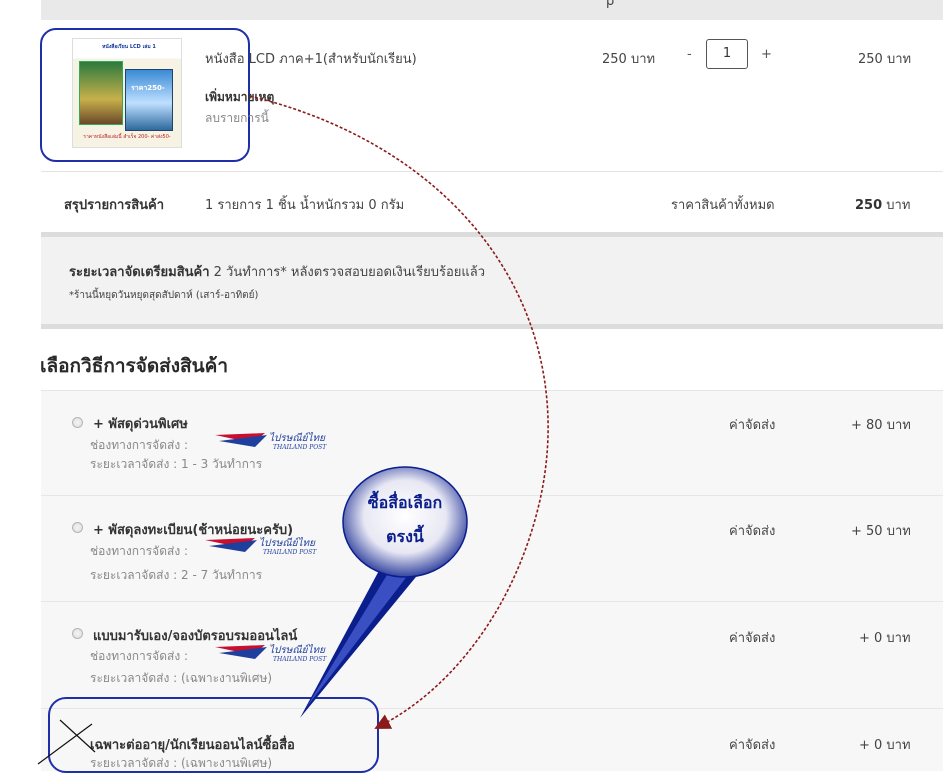 The width and height of the screenshot is (943, 773). Describe the element at coordinates (727, 54) in the screenshot. I see `quantity-input: 1` at that location.